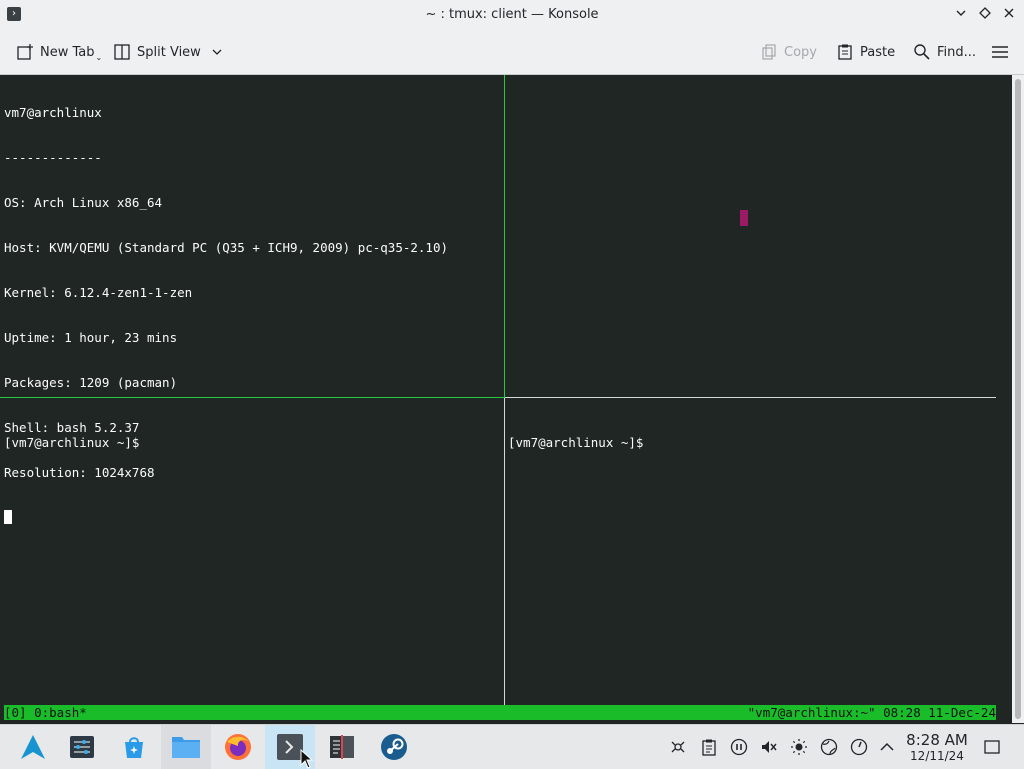  I want to click on new-tab-label: New Tab, so click(67, 52).